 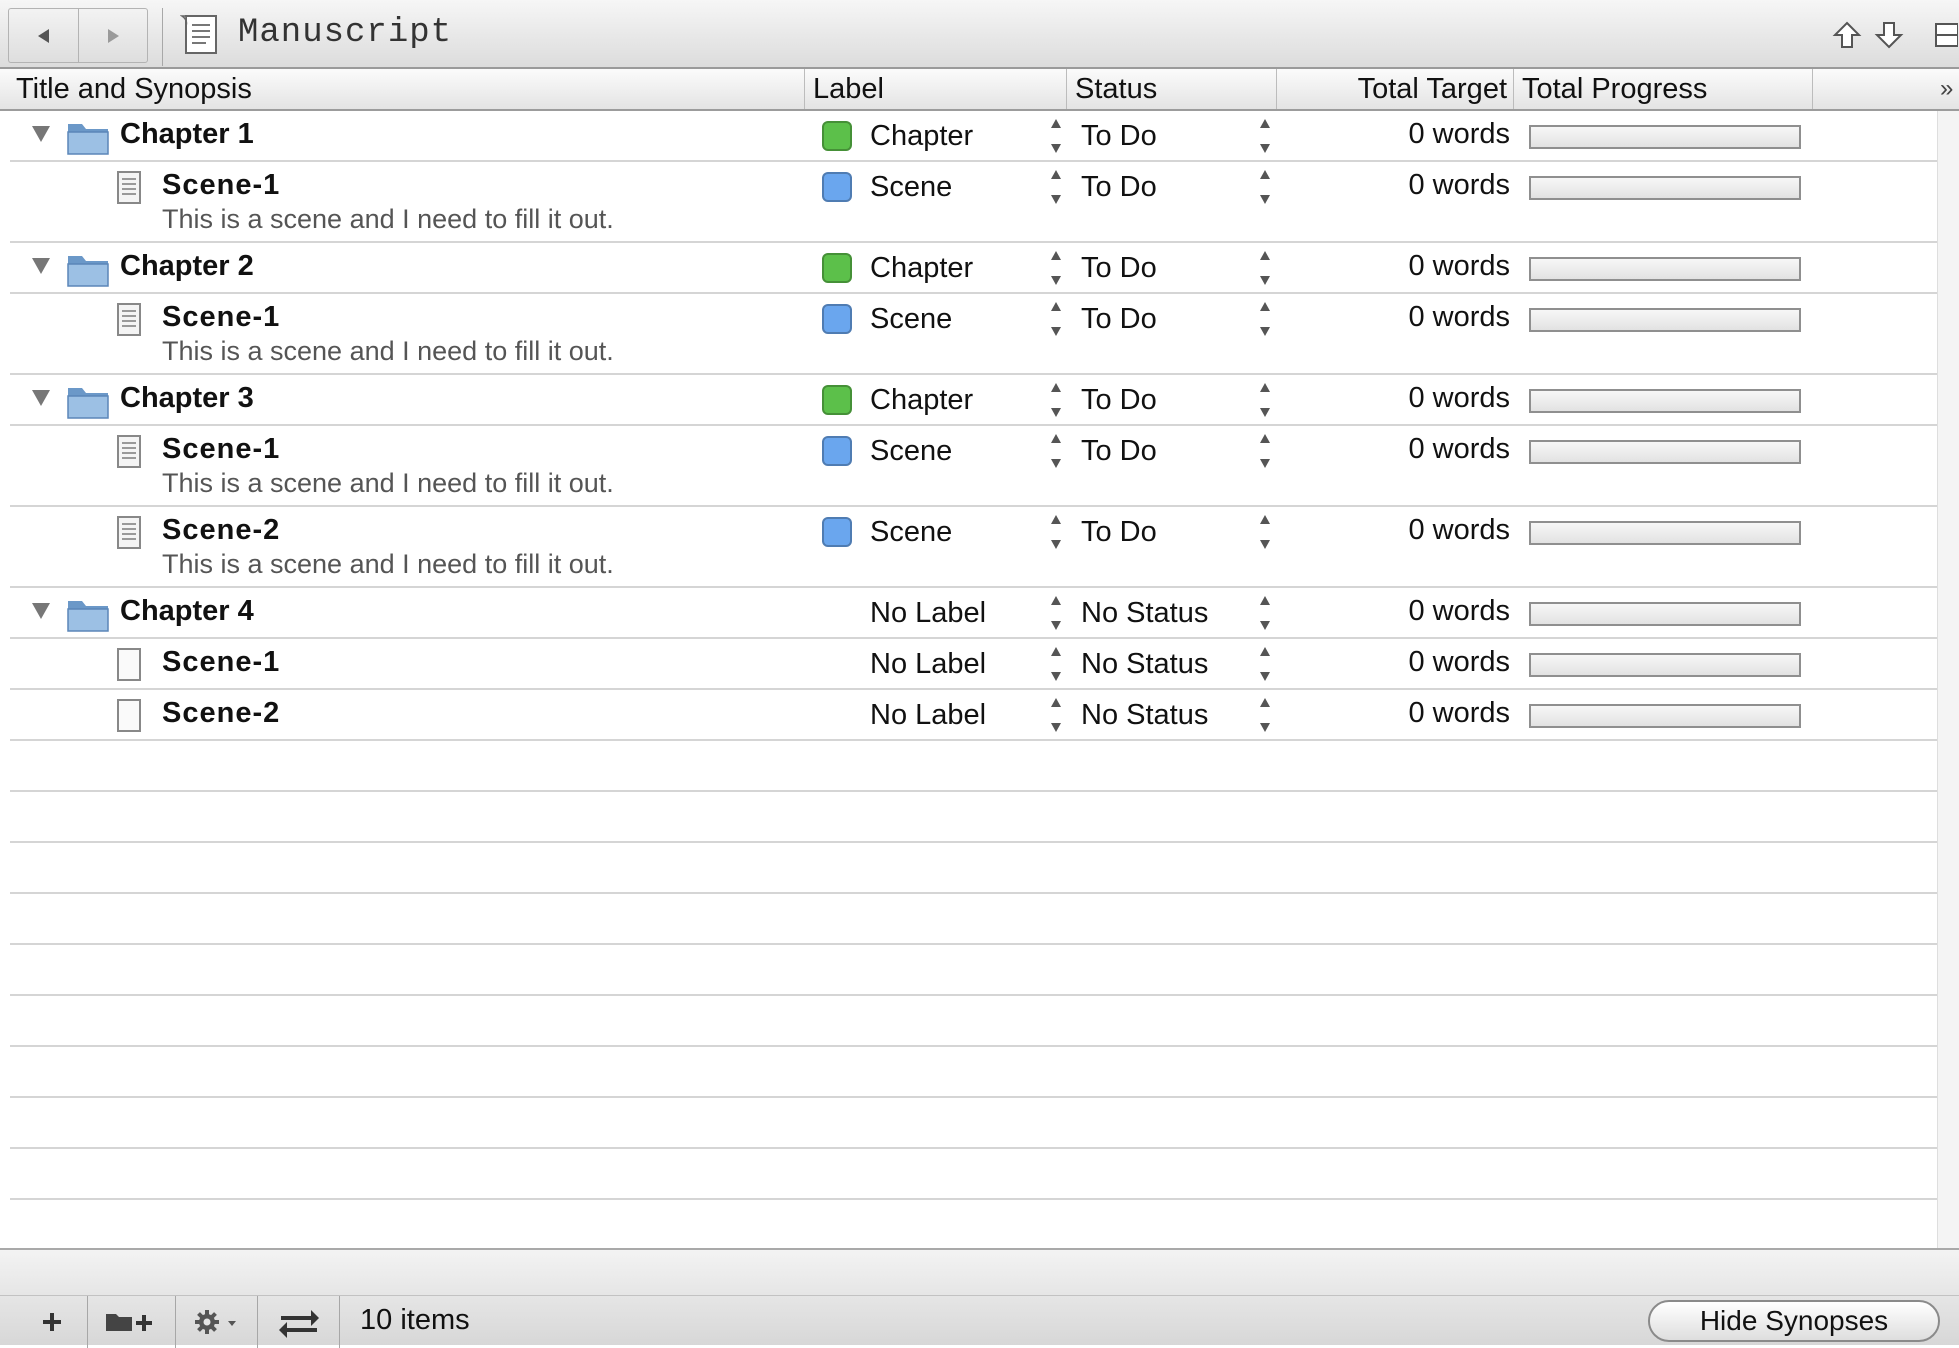 I want to click on column-total-progress: Total Progress, so click(x=1663, y=89).